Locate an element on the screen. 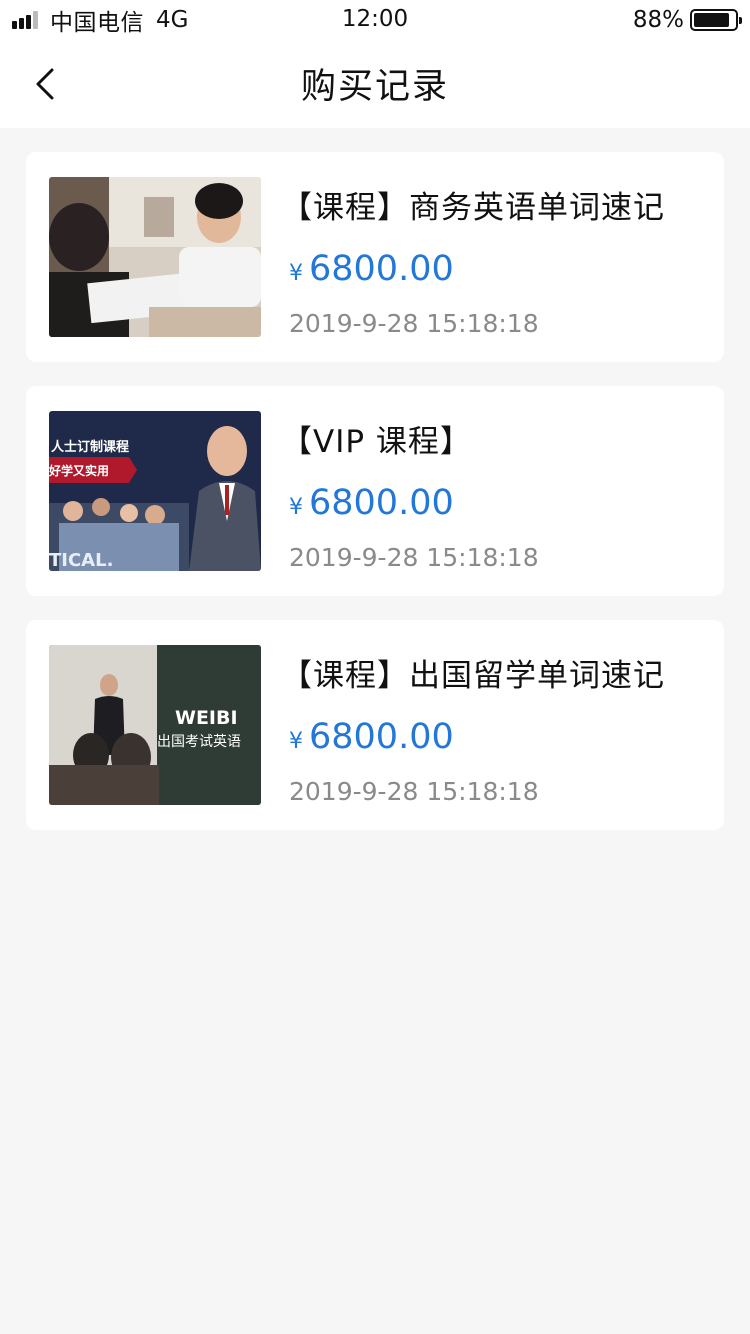  status-right: 88% is located at coordinates (687, 20).